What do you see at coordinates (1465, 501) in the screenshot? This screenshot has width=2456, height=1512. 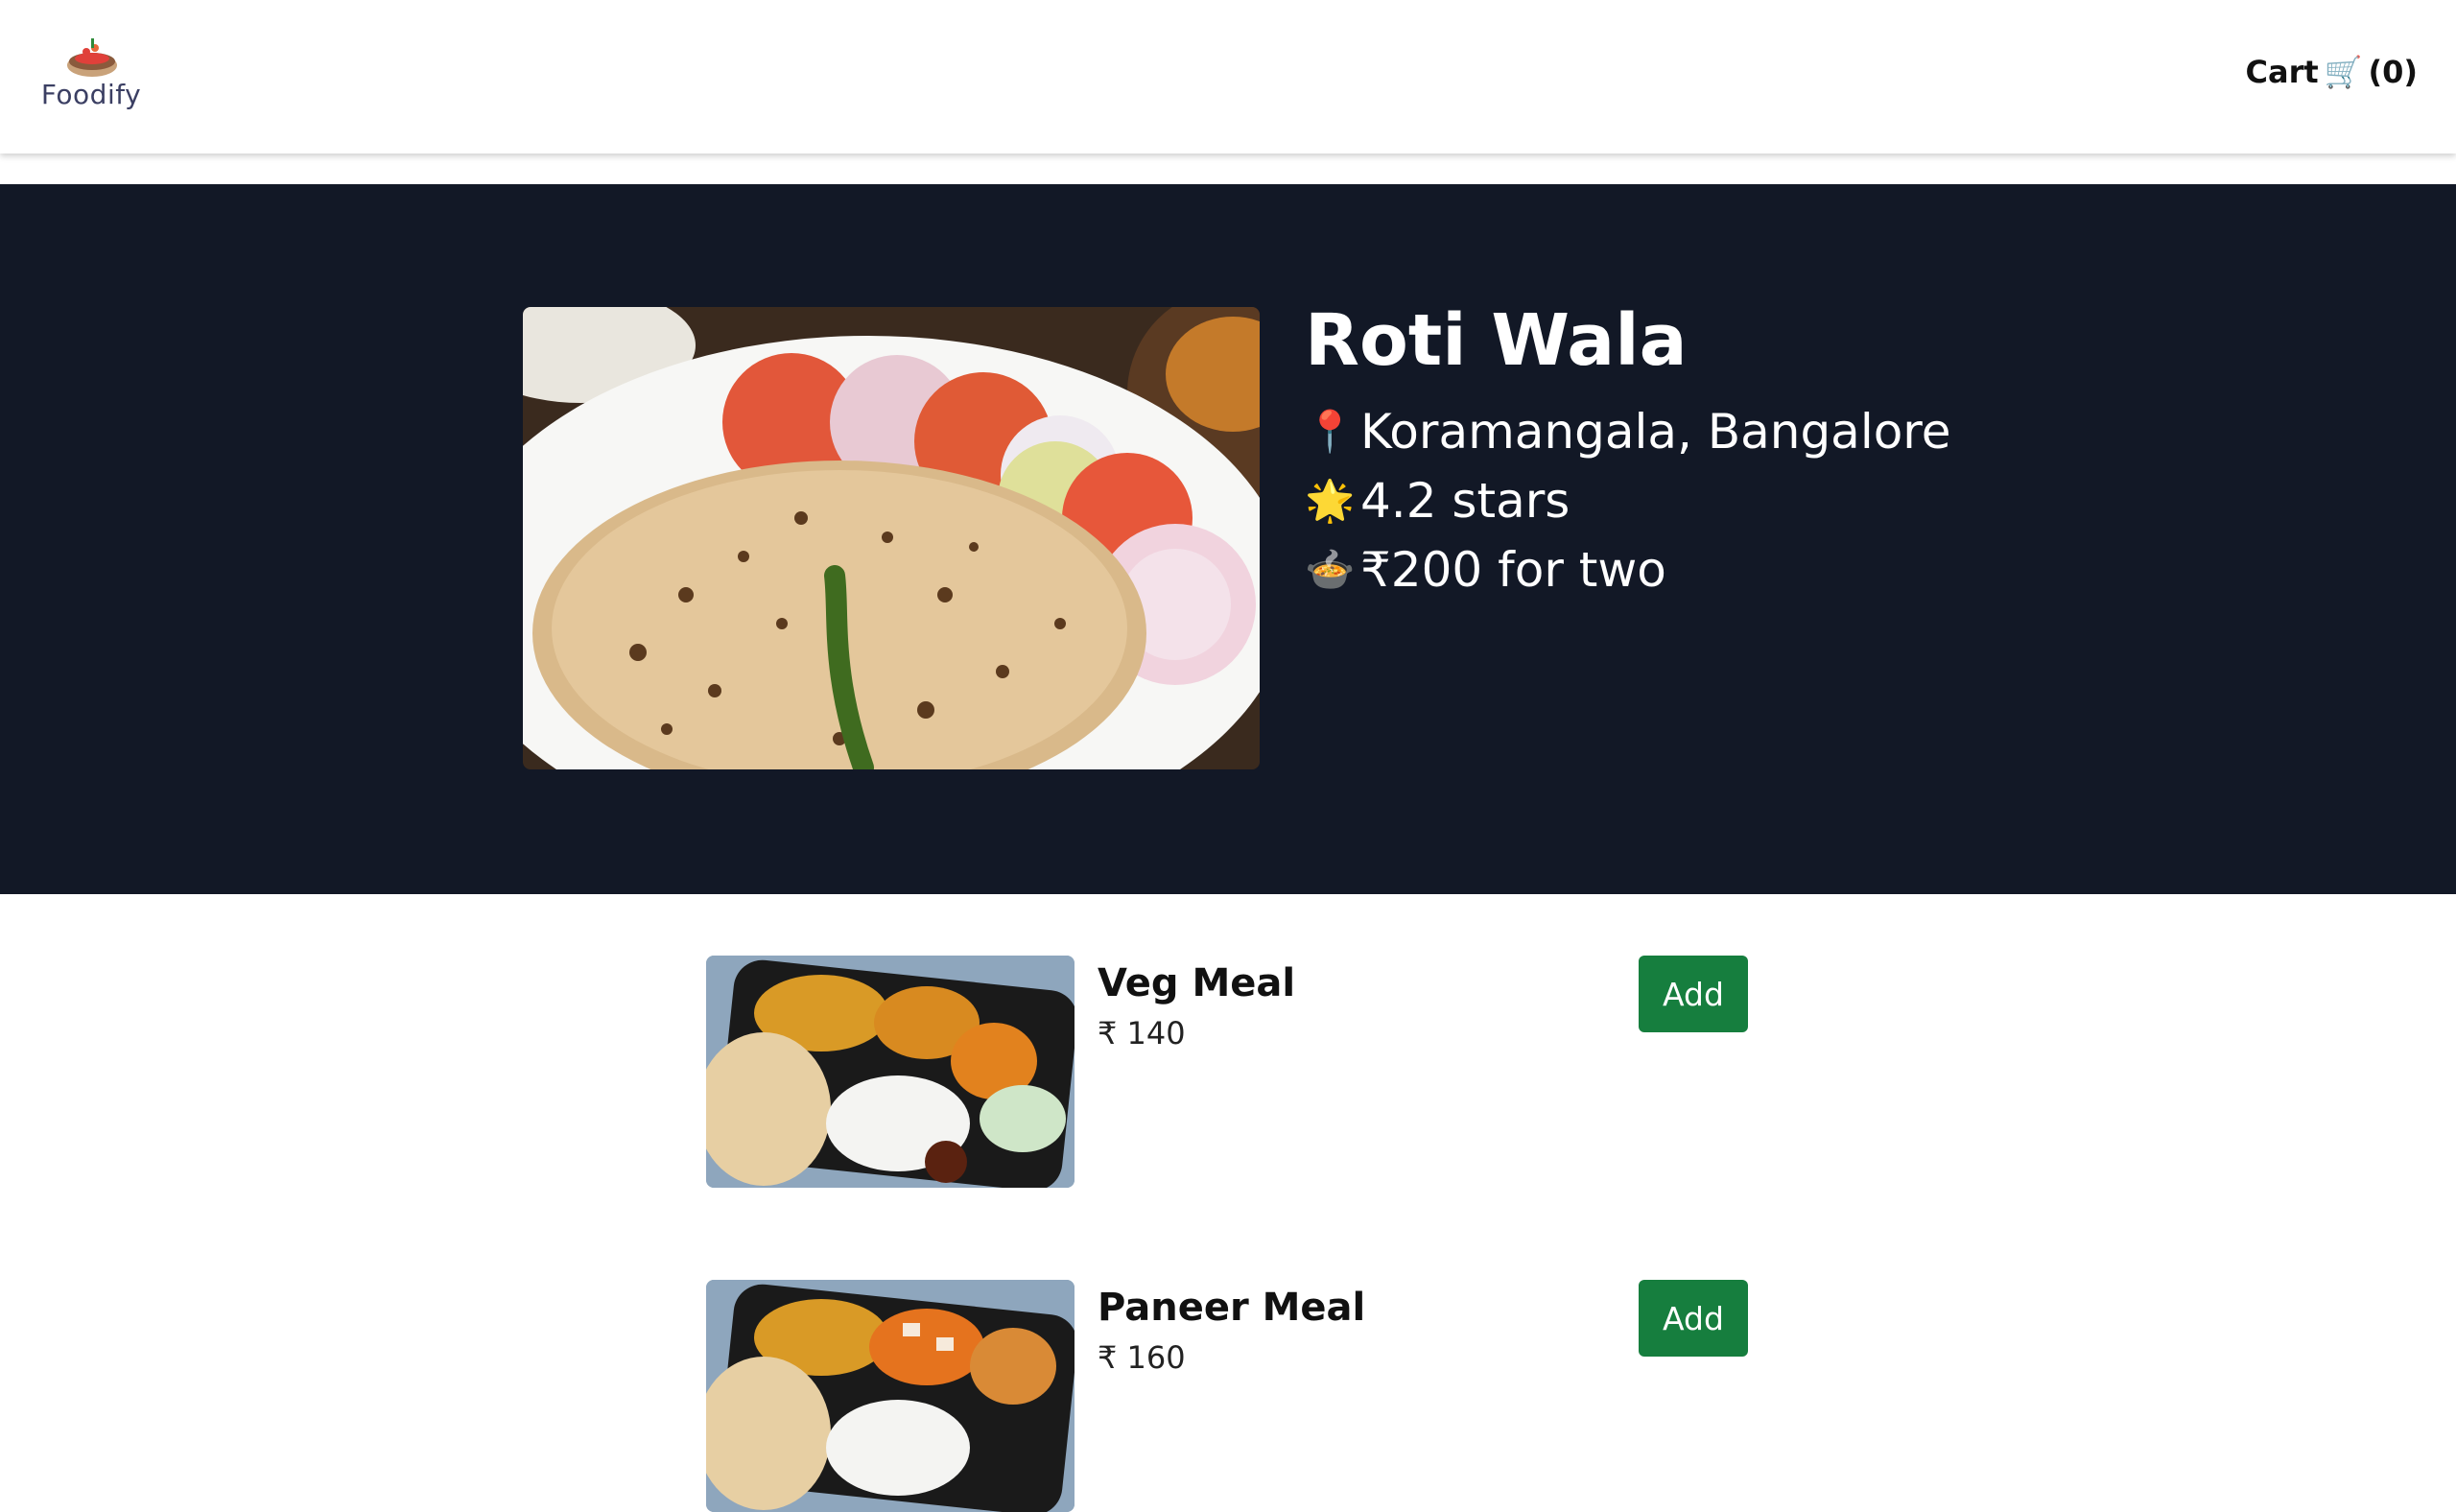 I see `rating-text: 4.2 stars` at bounding box center [1465, 501].